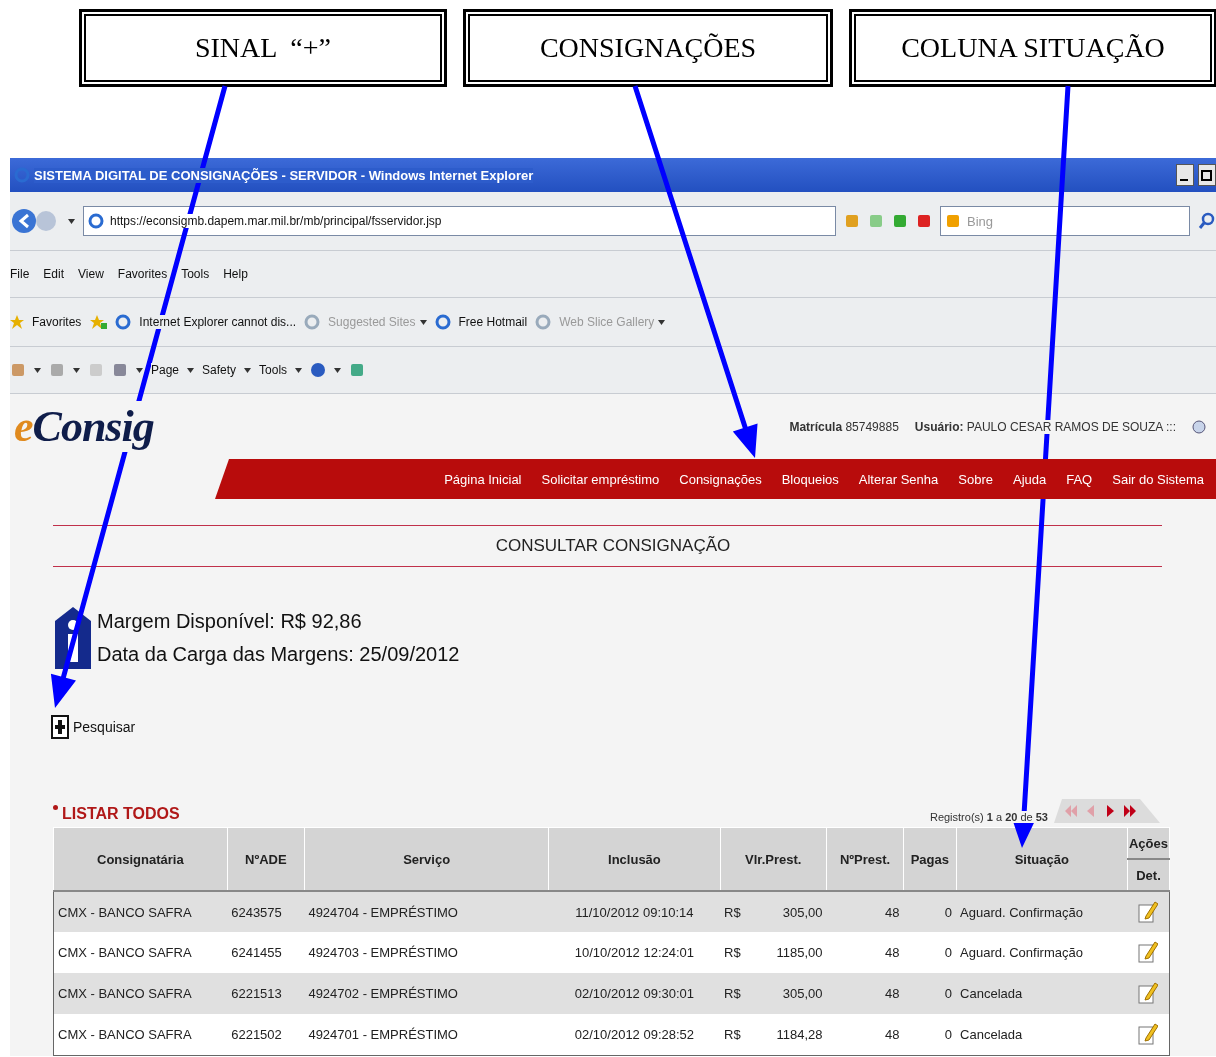 This screenshot has width=1216, height=1057. I want to click on user-info: Usuário: PAULO CESAR RAMOS DE SOUZA :::, so click(1045, 426).